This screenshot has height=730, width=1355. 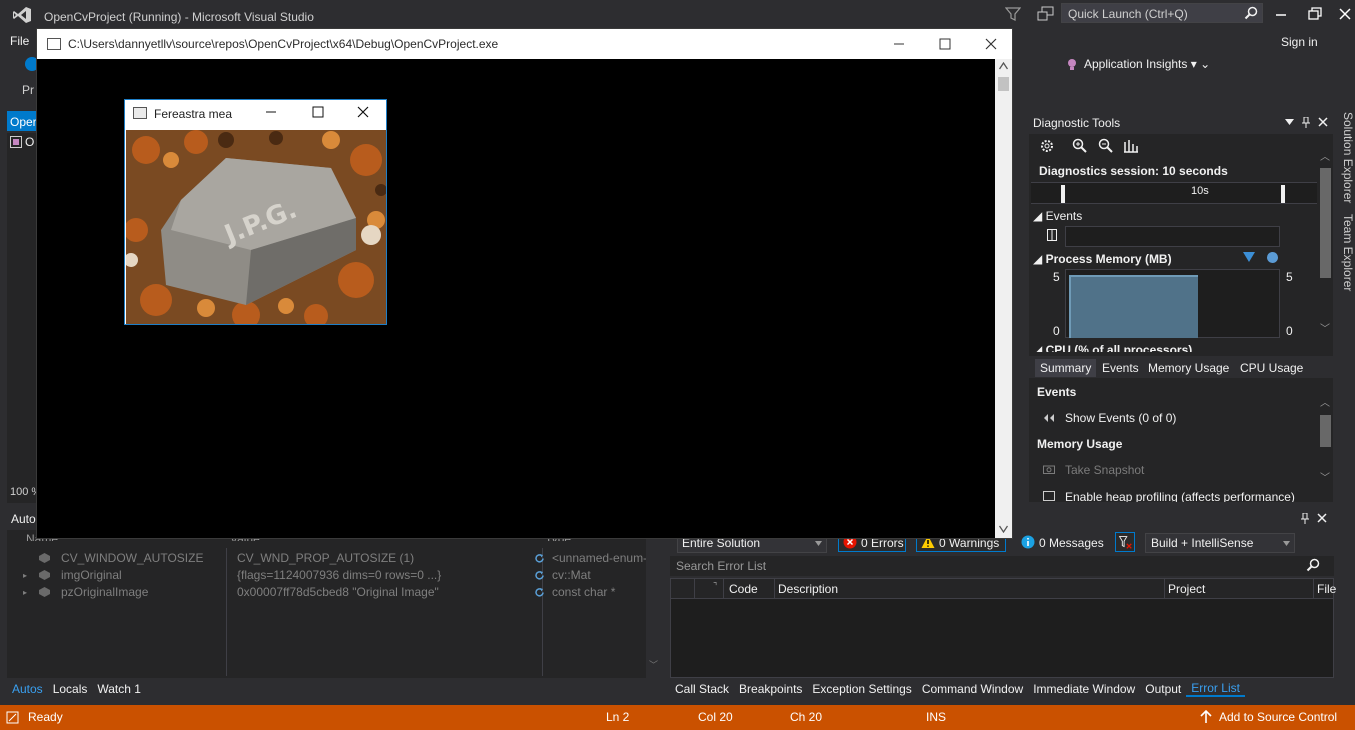 What do you see at coordinates (1313, 565) in the screenshot?
I see `search-icon` at bounding box center [1313, 565].